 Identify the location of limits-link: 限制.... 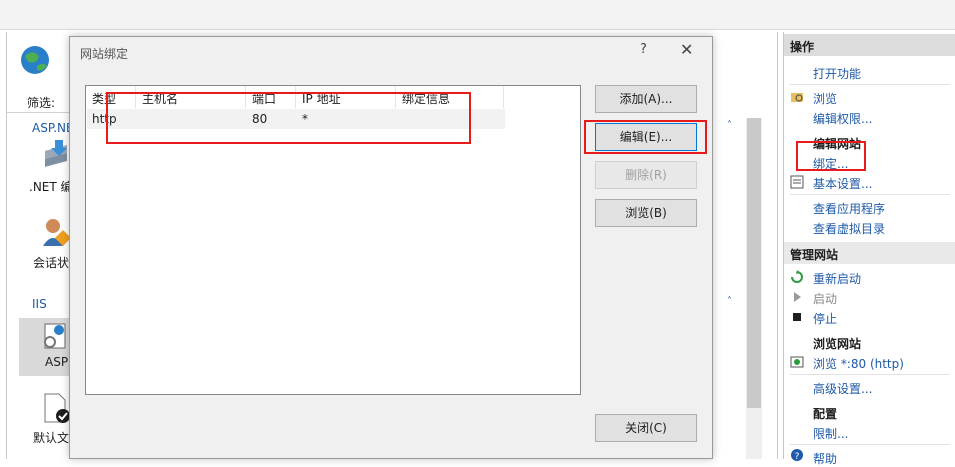
(830, 433).